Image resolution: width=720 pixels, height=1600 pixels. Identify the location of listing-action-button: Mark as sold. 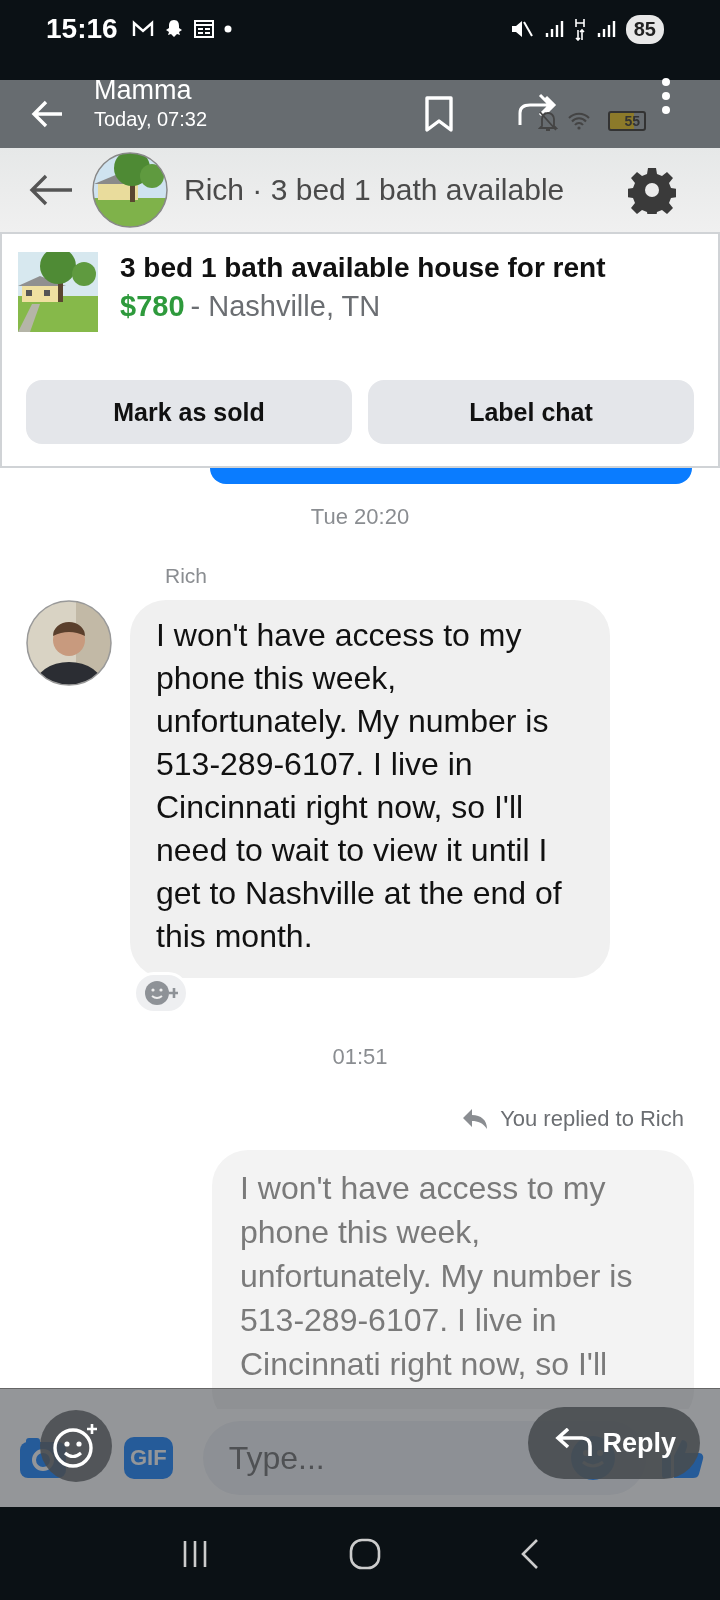
(189, 412).